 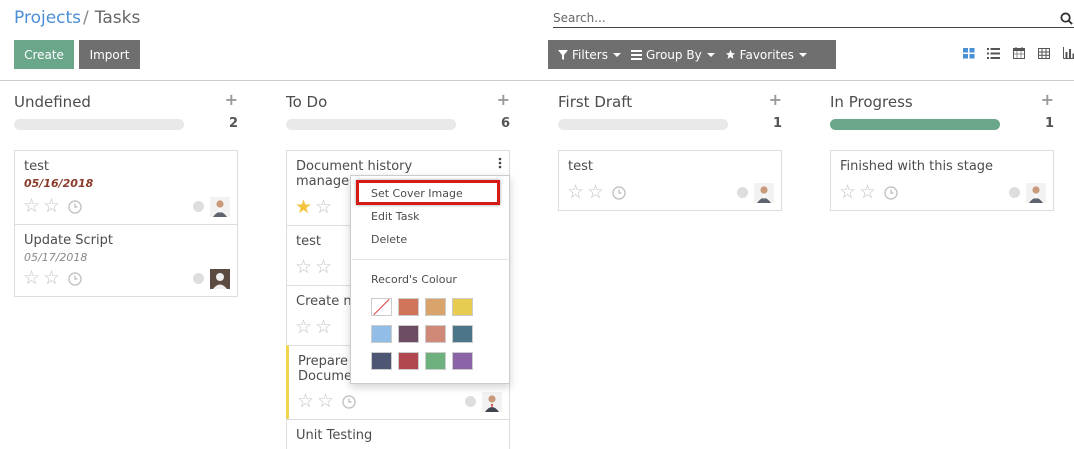 I want to click on card-title: Unit Testing, so click(x=334, y=435).